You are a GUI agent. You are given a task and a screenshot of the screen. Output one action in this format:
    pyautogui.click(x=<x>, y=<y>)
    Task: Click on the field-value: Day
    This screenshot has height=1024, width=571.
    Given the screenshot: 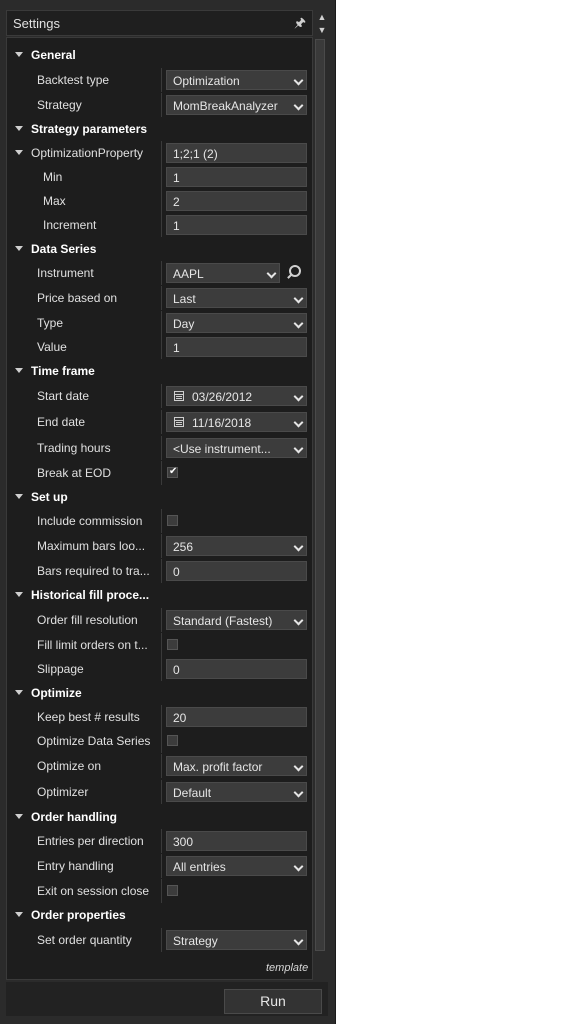 What is the action you would take?
    pyautogui.click(x=184, y=324)
    